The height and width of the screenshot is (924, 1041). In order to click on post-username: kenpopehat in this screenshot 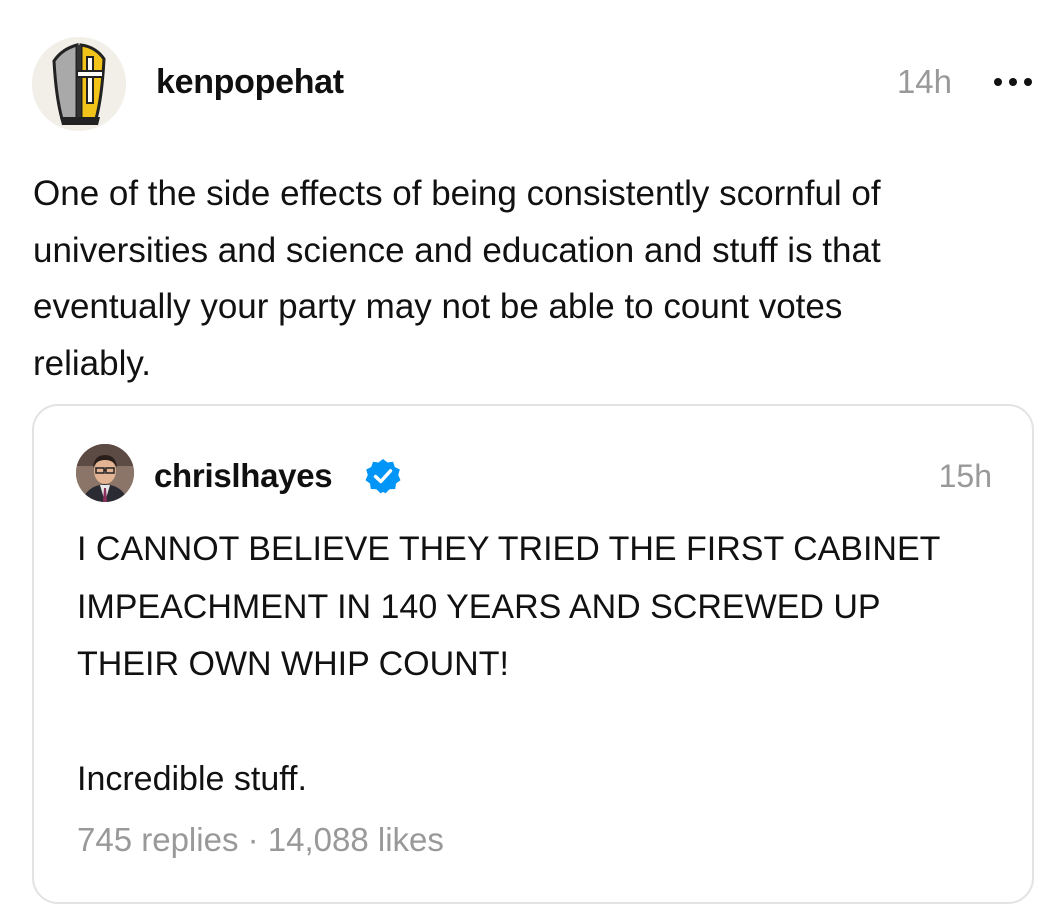, I will do `click(250, 82)`.